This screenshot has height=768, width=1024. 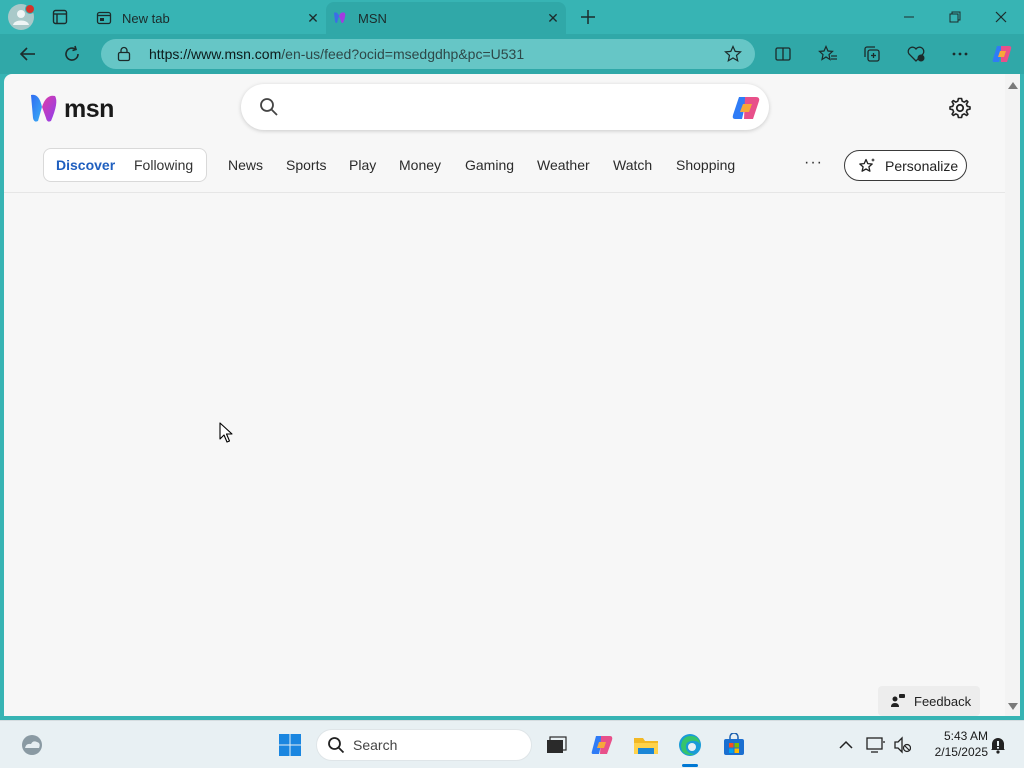 What do you see at coordinates (943, 701) in the screenshot?
I see `feedback-label: Feedback` at bounding box center [943, 701].